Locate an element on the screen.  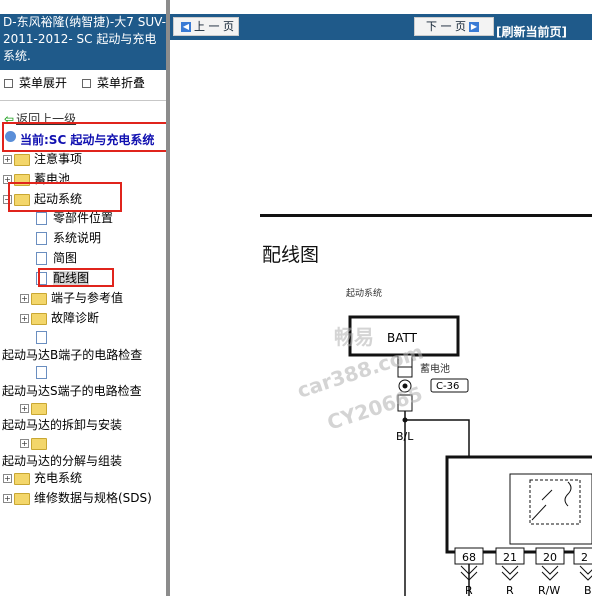
tree-item-disassembly: 起动马达的分解与组装 is located at coordinates (62, 461).